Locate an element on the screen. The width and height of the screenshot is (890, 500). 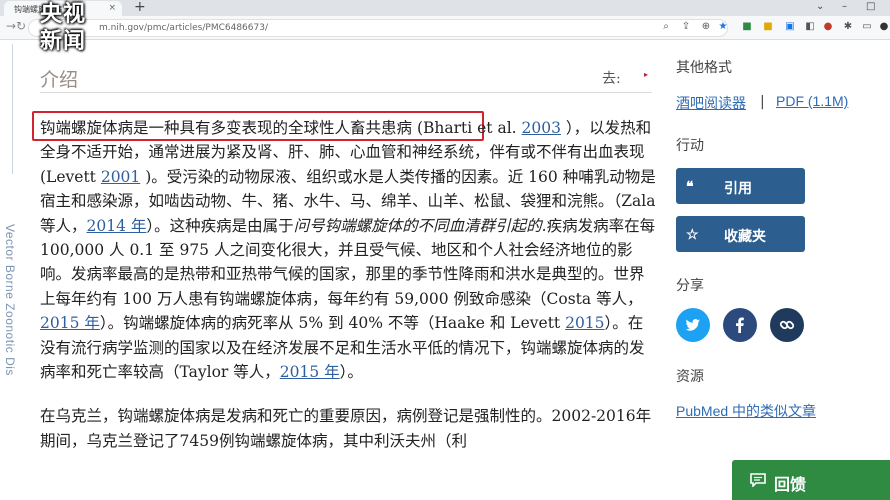
star-icon: ☆ is located at coordinates (692, 234).